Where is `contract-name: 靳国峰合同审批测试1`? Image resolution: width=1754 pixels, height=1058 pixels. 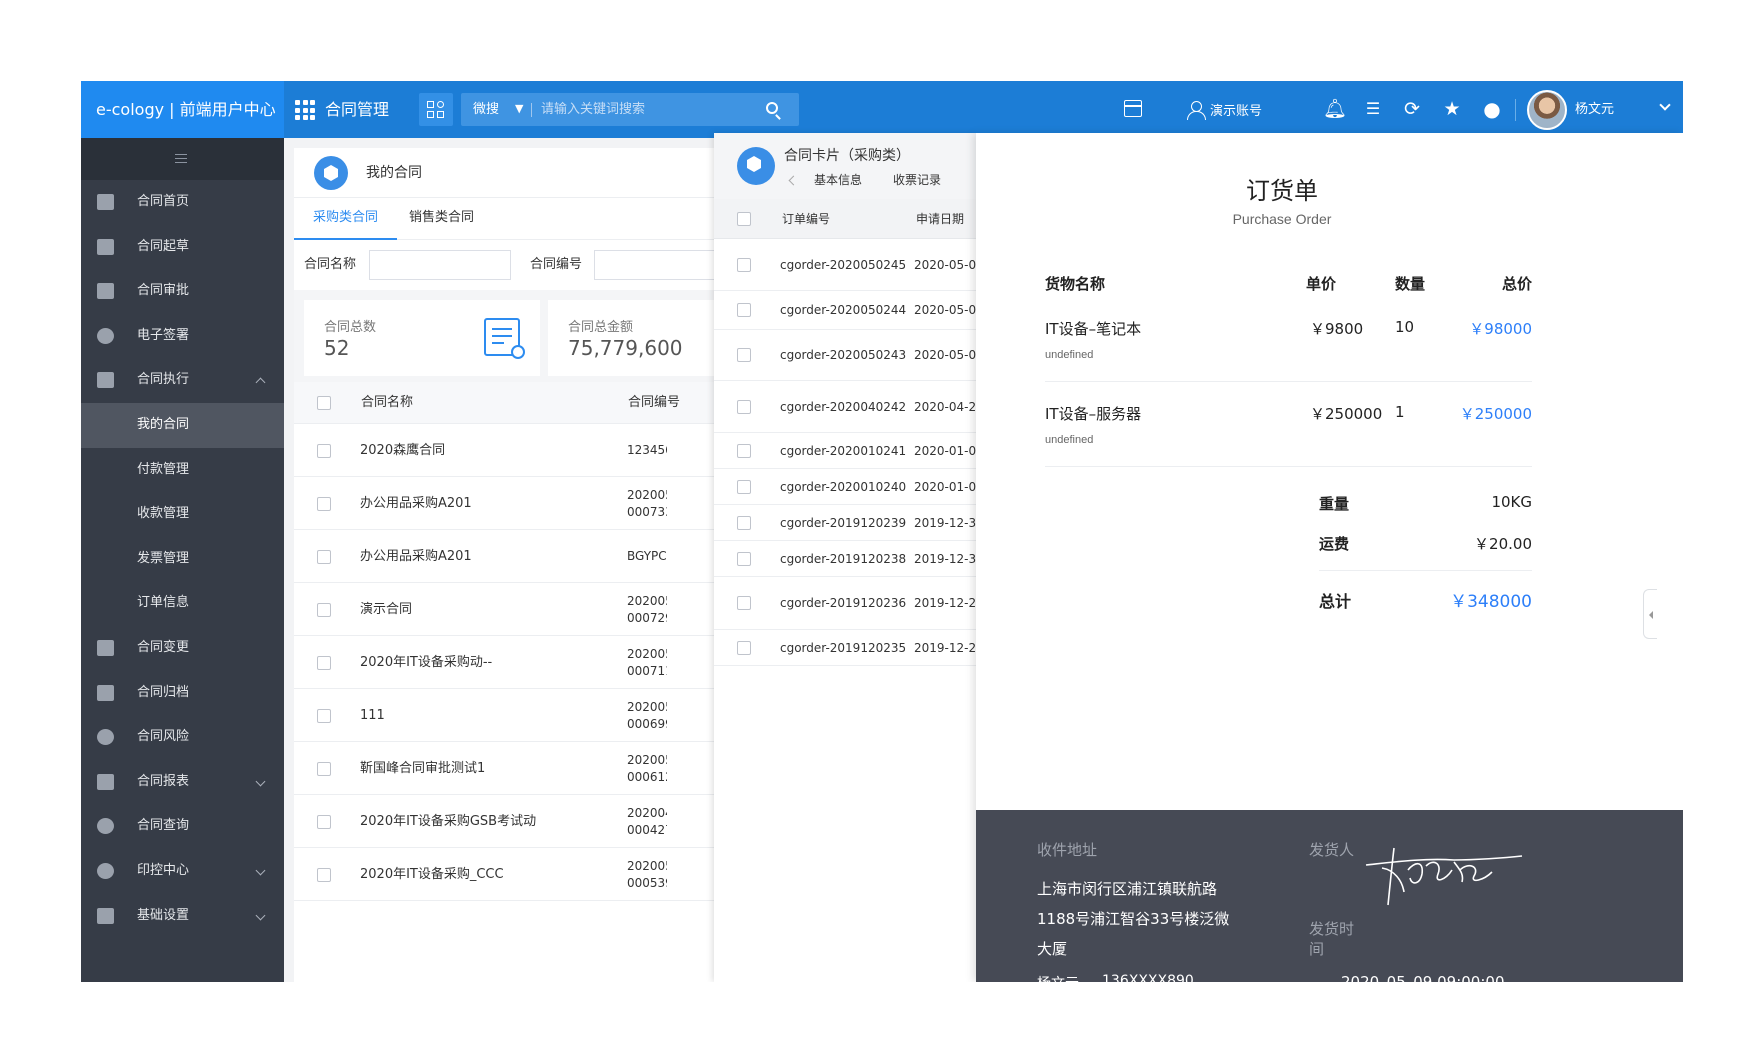
contract-name: 靳国峰合同审批测试1 is located at coordinates (422, 768).